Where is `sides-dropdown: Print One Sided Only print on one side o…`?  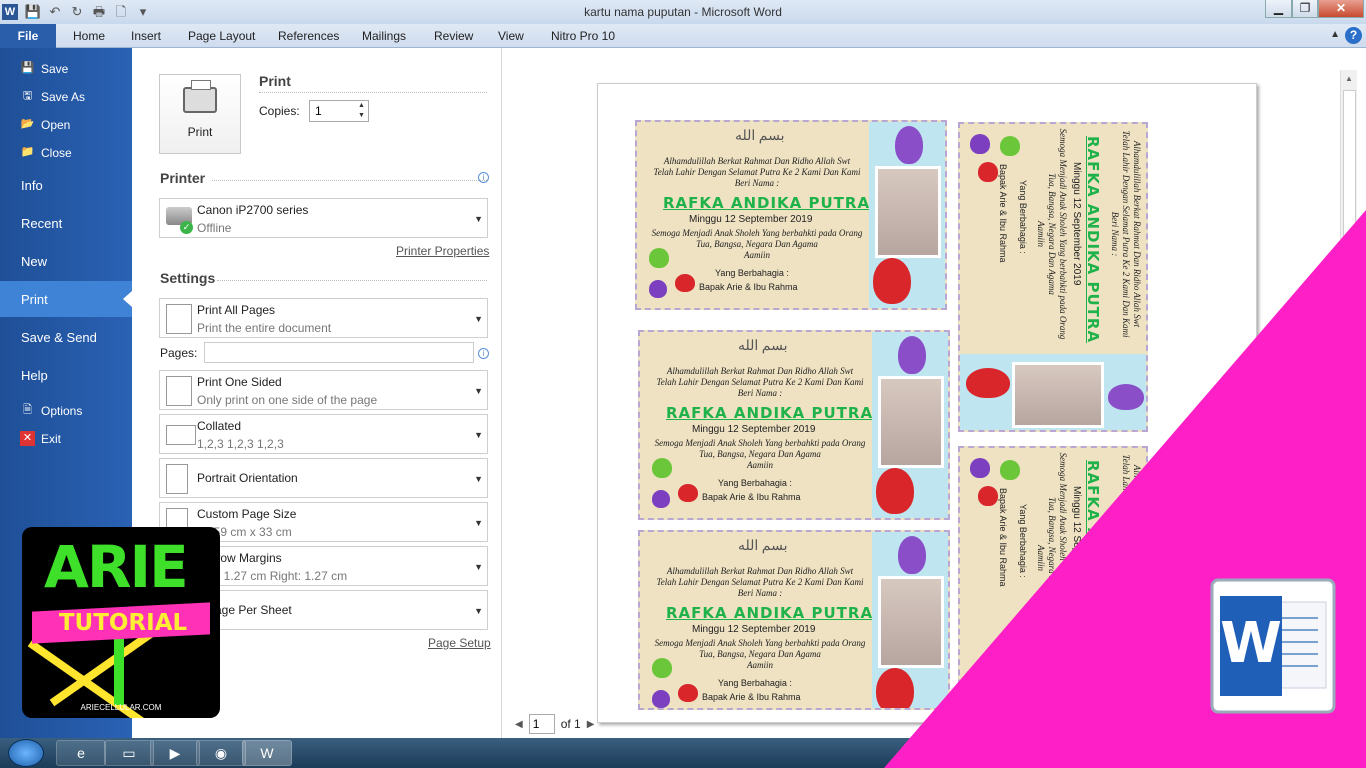
sides-dropdown: Print One Sided Only print on one side o… is located at coordinates (323, 390).